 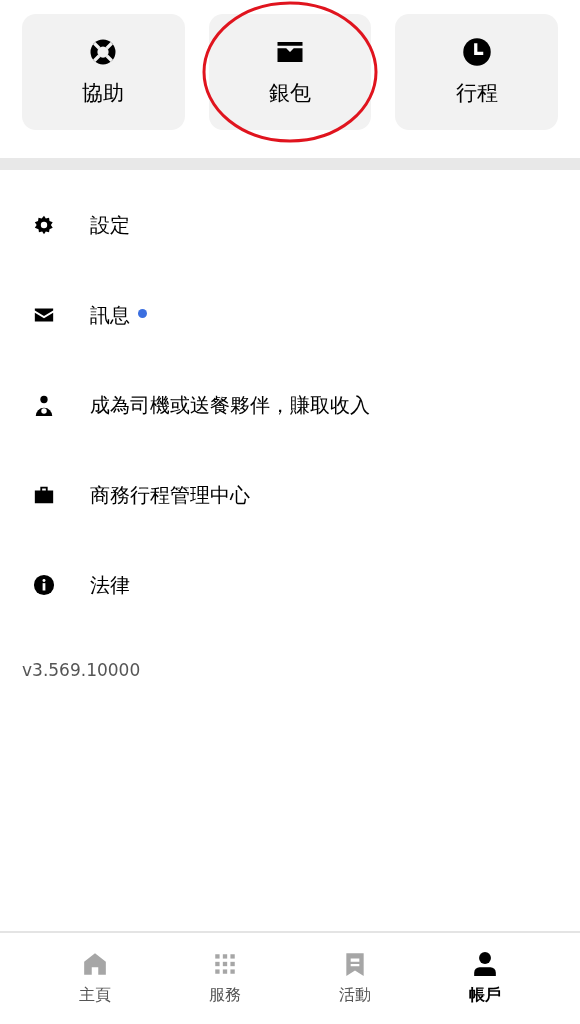 What do you see at coordinates (225, 978) in the screenshot?
I see `nav-tab: 服務` at bounding box center [225, 978].